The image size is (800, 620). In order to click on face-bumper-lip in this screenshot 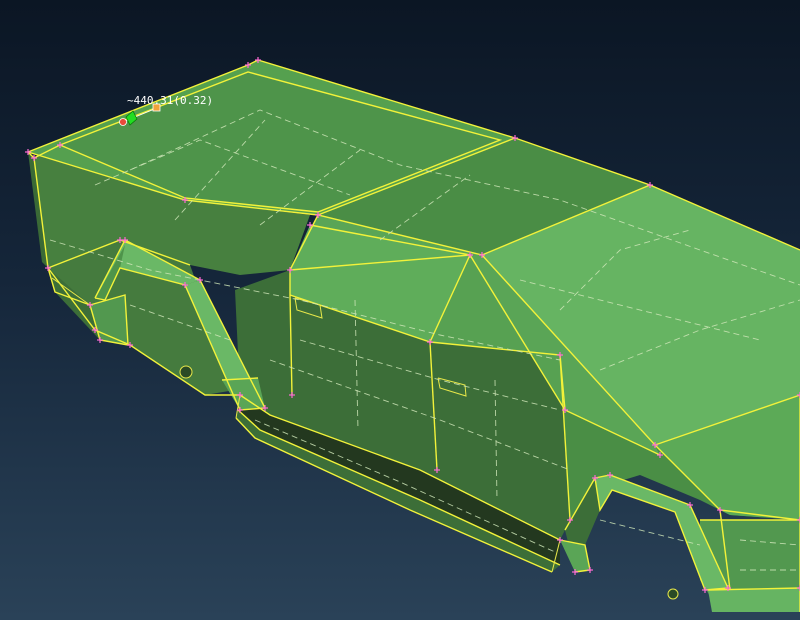, I will do `click(754, 600)`.